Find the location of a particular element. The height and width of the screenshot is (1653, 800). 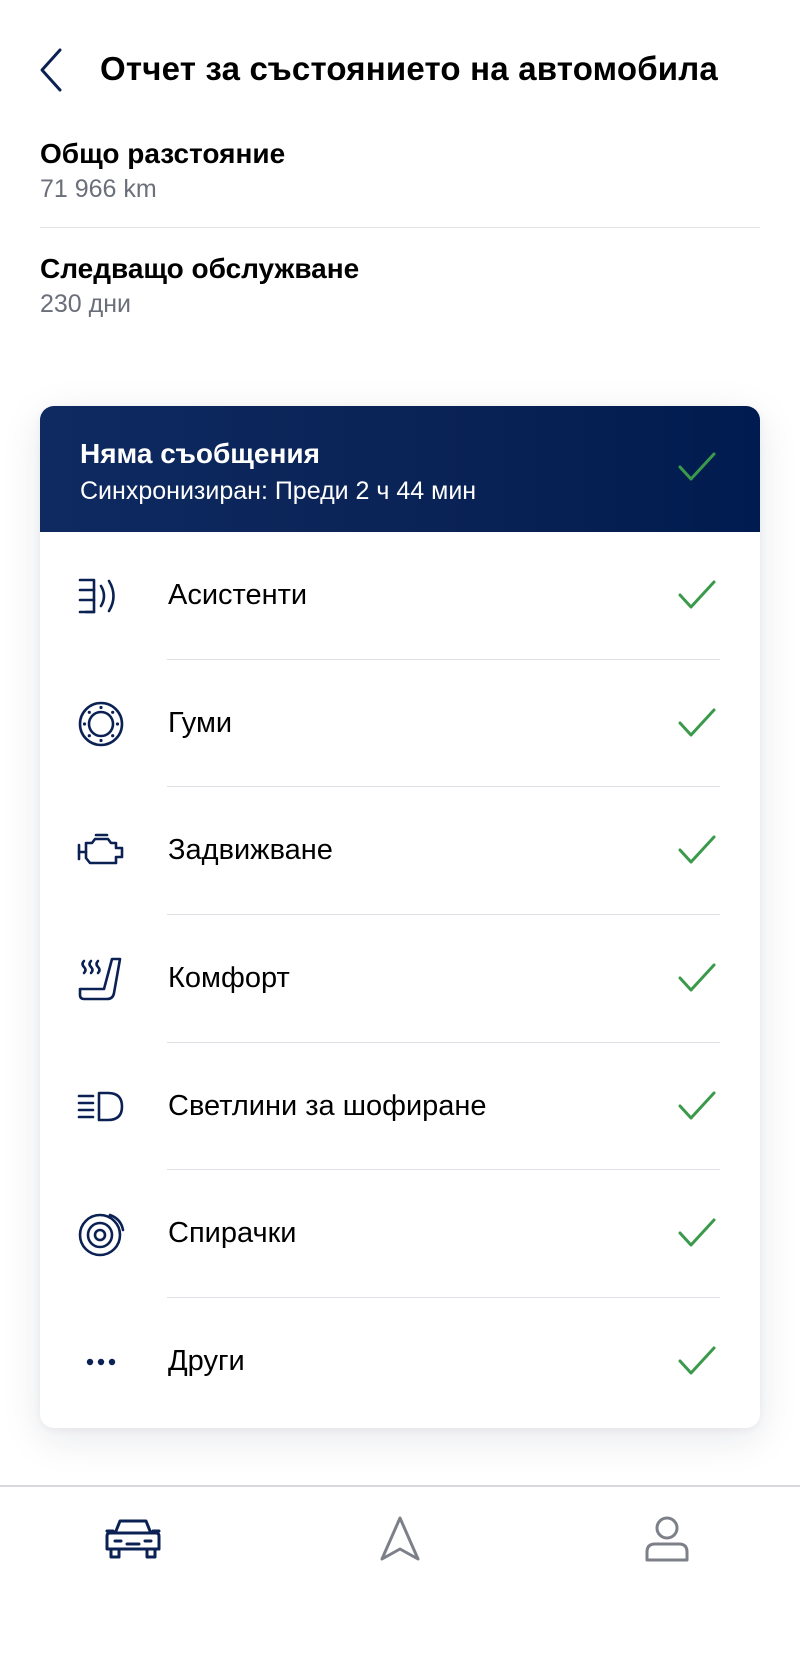

sync-status-text: Синхронизиран: Преди 2 ч 44 мин is located at coordinates (278, 491).